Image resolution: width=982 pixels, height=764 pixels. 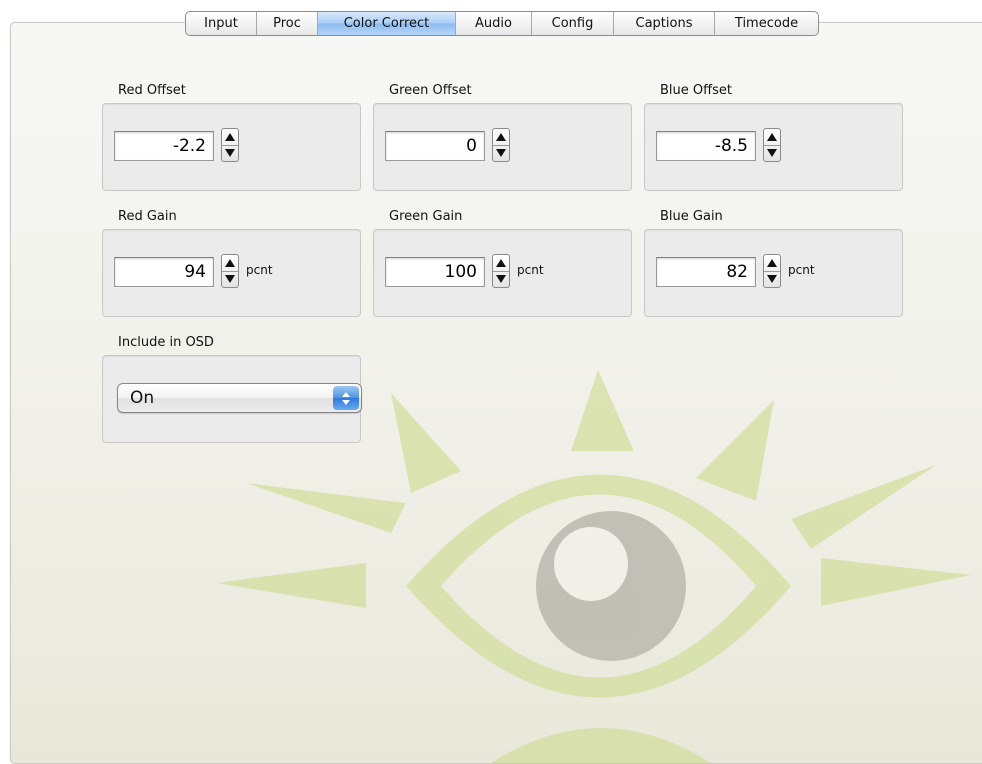 I want to click on updown-chevron-icon, so click(x=346, y=398).